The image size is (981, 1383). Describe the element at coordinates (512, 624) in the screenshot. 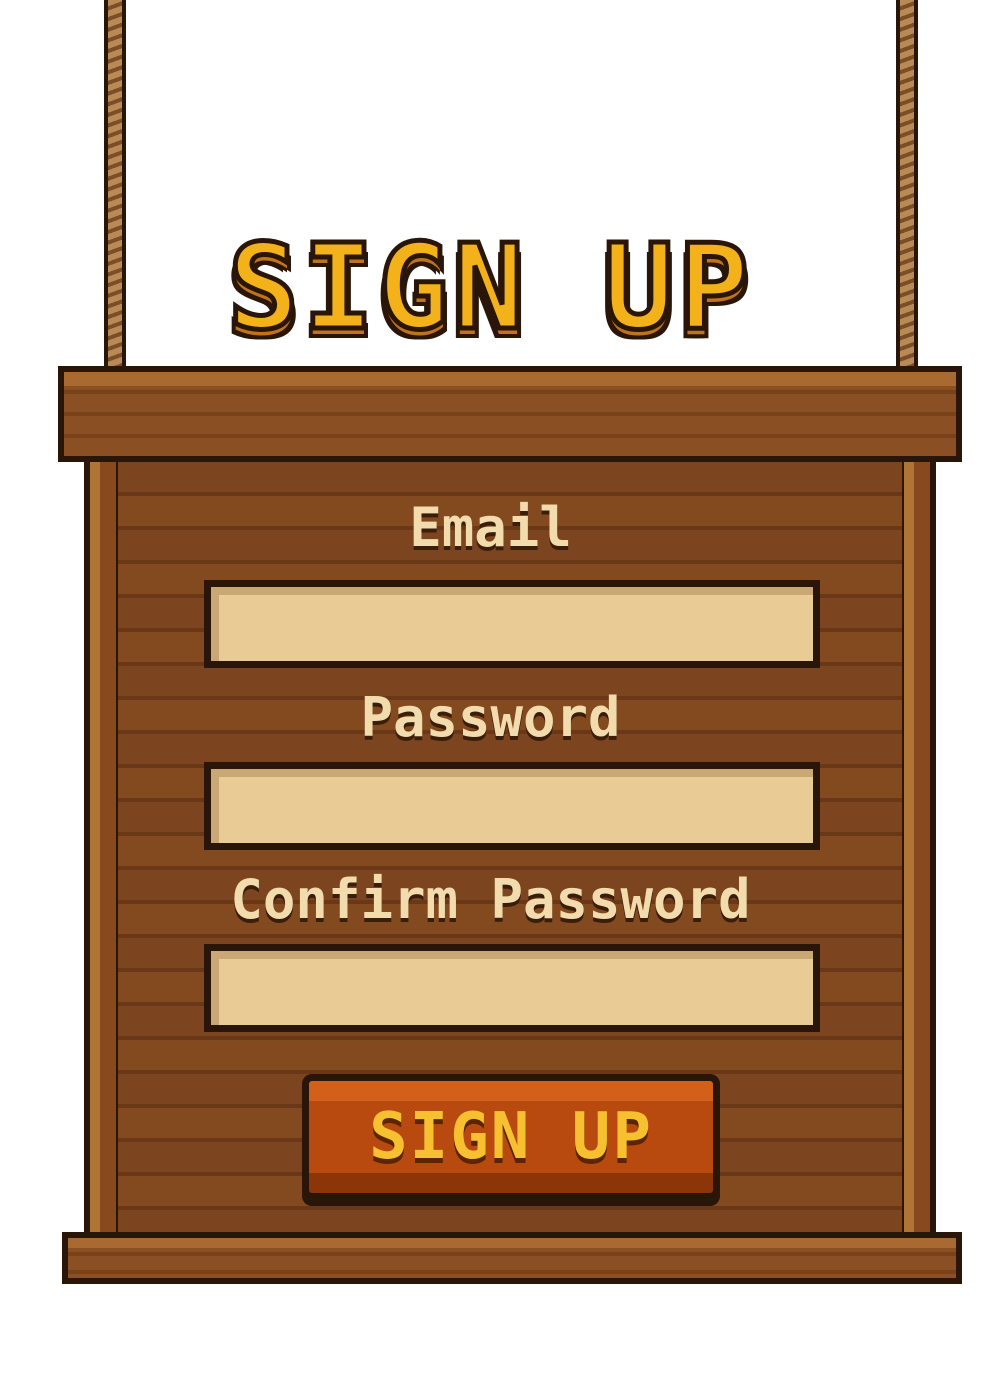

I see `email-field` at that location.